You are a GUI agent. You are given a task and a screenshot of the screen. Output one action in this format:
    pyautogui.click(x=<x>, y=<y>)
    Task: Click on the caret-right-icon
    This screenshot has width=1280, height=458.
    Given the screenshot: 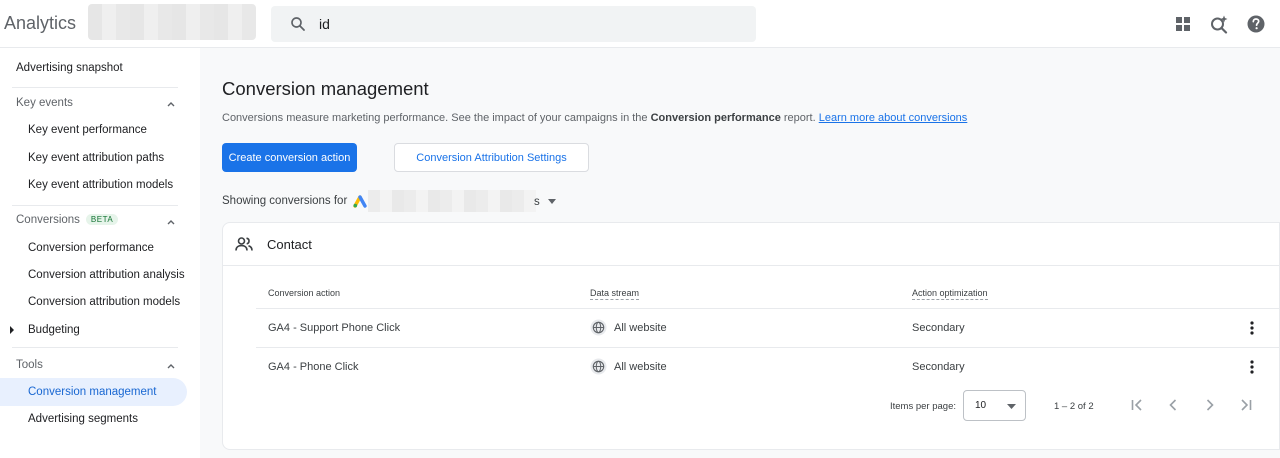 What is the action you would take?
    pyautogui.click(x=12, y=330)
    